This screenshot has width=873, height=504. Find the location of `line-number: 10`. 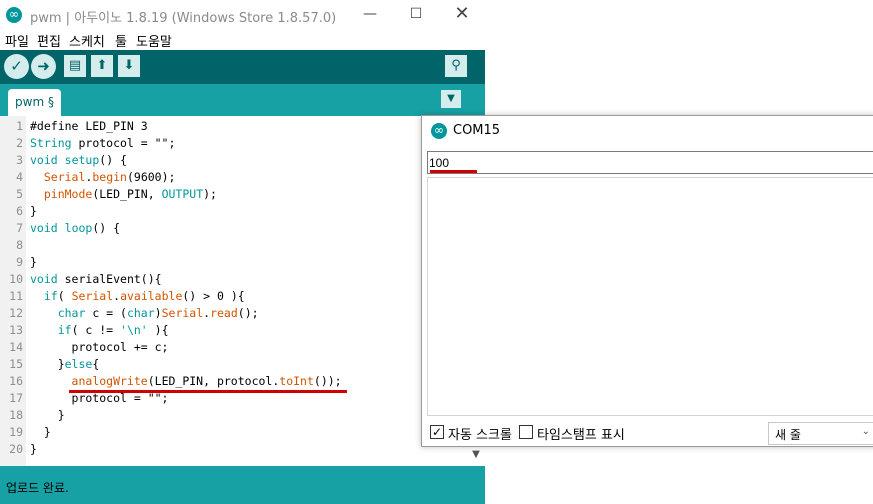

line-number: 10 is located at coordinates (16, 279).